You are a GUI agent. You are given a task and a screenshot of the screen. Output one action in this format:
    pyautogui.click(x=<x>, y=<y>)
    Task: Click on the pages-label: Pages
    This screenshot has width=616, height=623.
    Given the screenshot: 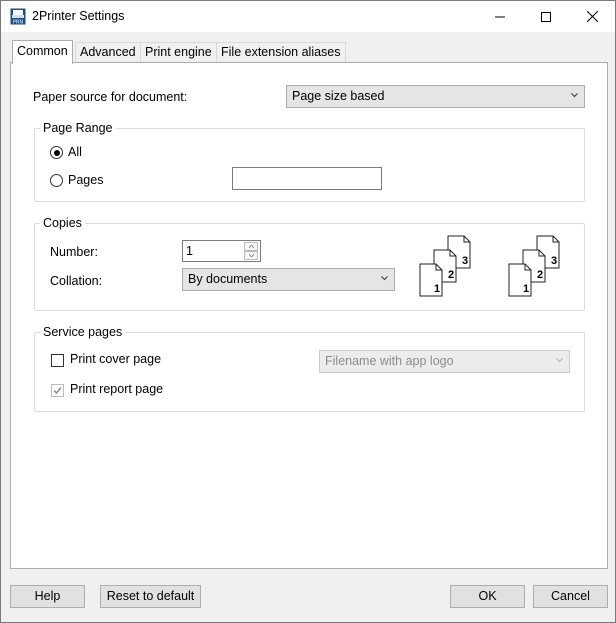 What is the action you would take?
    pyautogui.click(x=86, y=180)
    